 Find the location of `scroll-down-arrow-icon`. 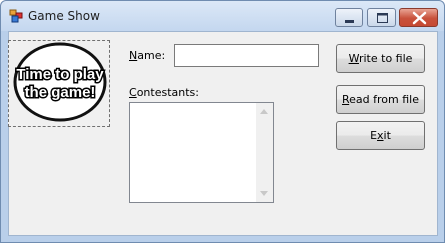

scroll-down-arrow-icon is located at coordinates (264, 193).